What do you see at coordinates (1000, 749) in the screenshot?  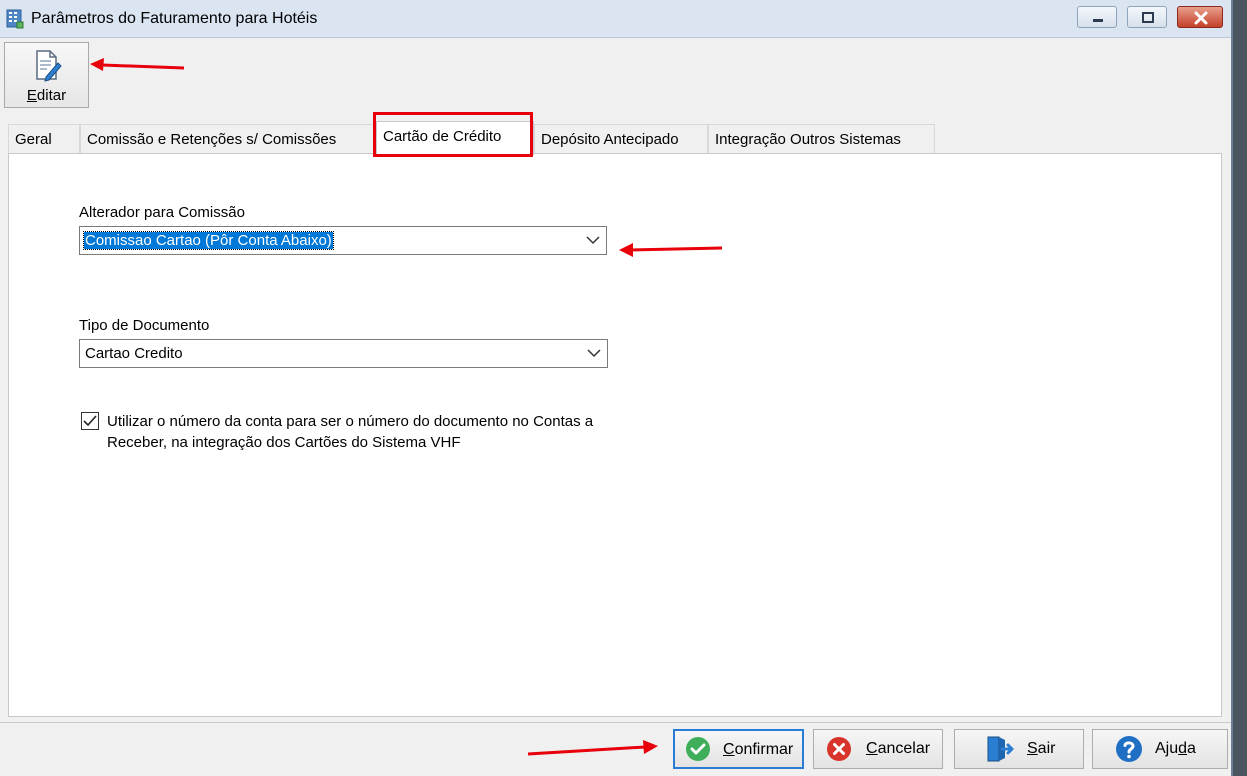 I see `exit-door-icon` at bounding box center [1000, 749].